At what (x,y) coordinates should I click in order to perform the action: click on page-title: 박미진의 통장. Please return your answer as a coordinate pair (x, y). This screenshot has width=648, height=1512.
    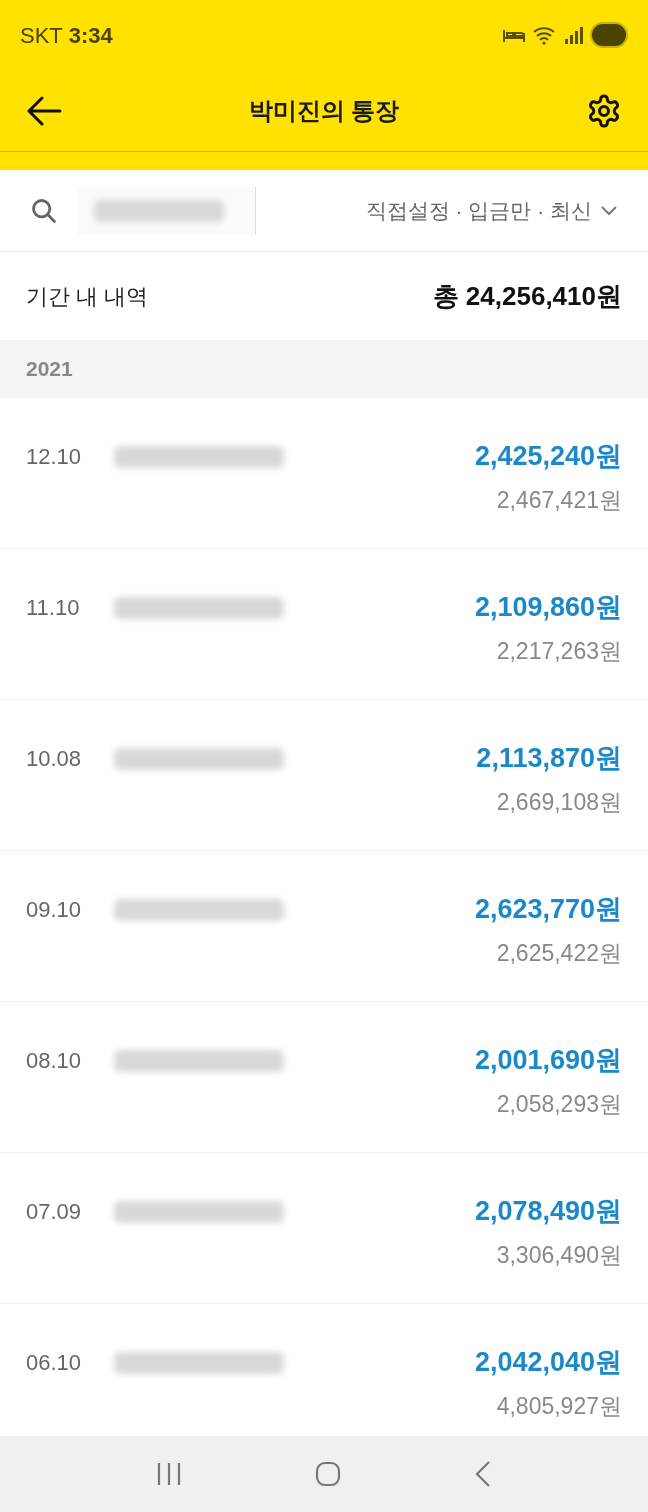
    Looking at the image, I should click on (324, 110).